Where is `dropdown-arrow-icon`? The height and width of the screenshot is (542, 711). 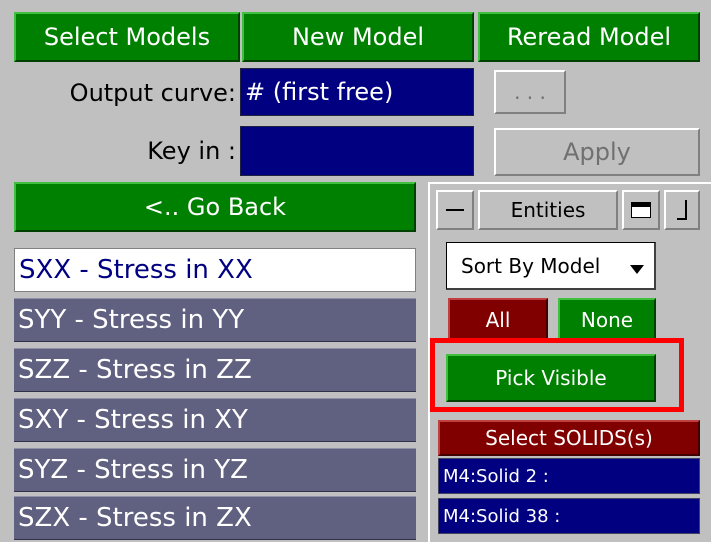 dropdown-arrow-icon is located at coordinates (637, 269).